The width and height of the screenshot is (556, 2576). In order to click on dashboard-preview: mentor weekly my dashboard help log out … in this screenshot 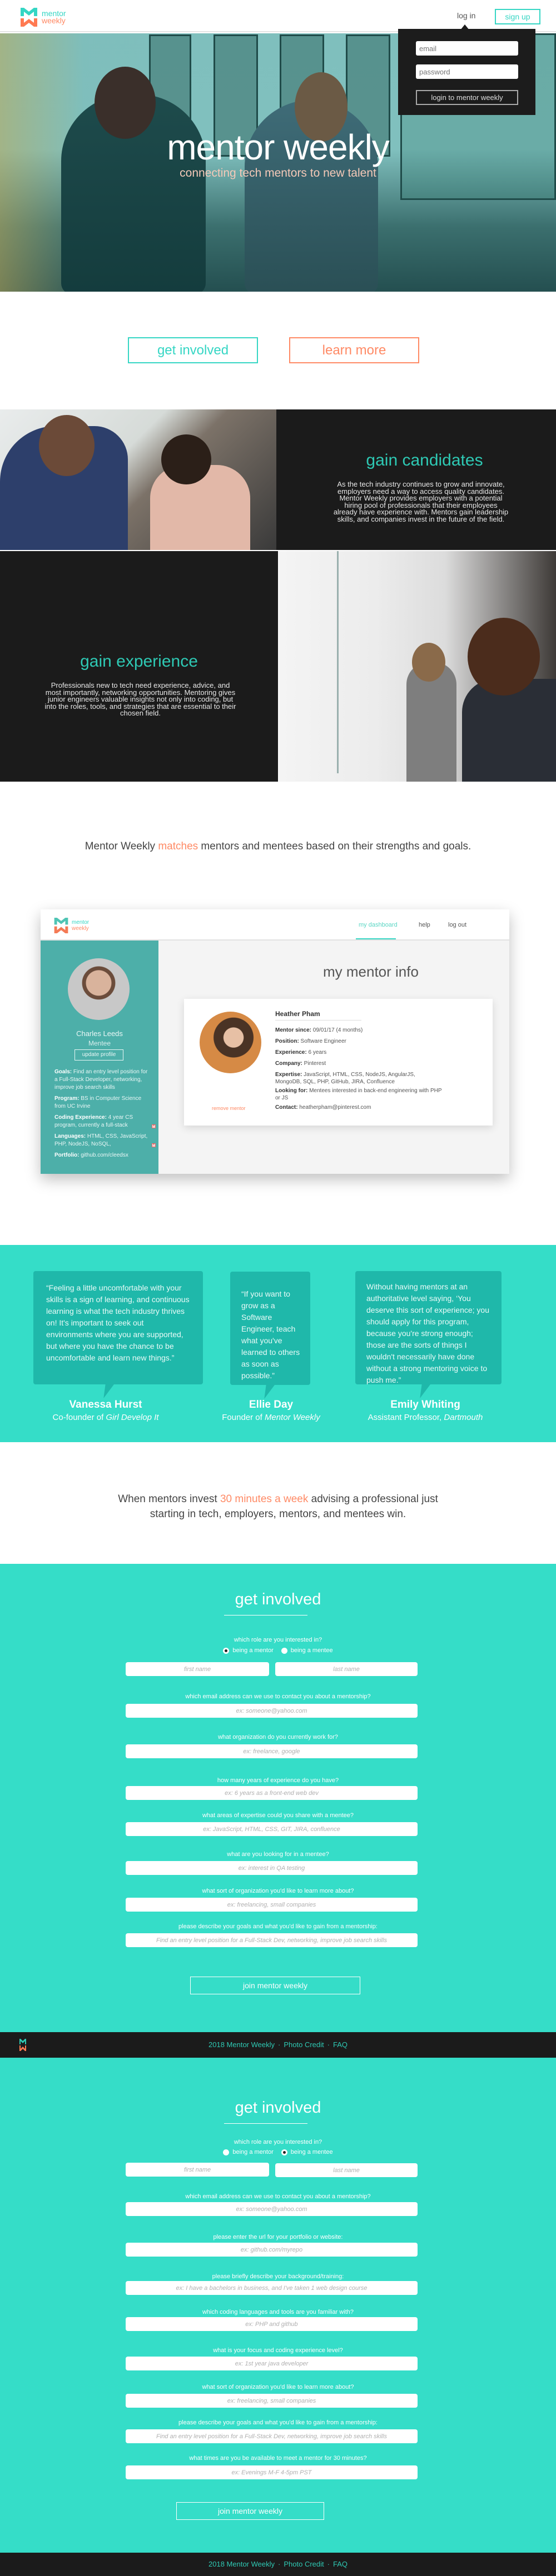, I will do `click(275, 1041)`.